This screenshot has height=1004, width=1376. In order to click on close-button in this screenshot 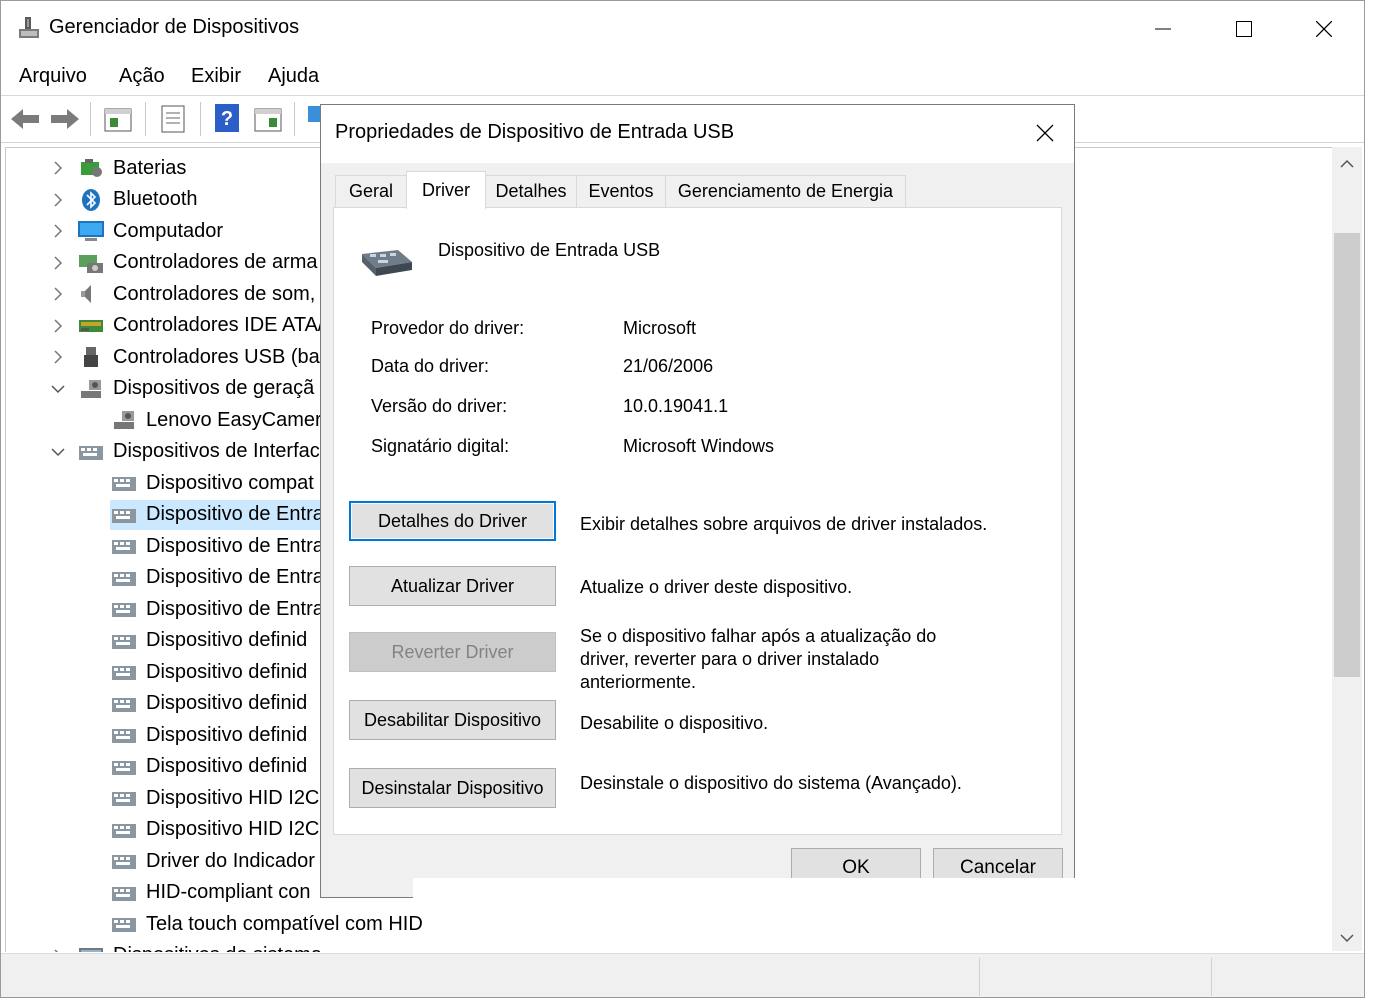, I will do `click(1324, 29)`.